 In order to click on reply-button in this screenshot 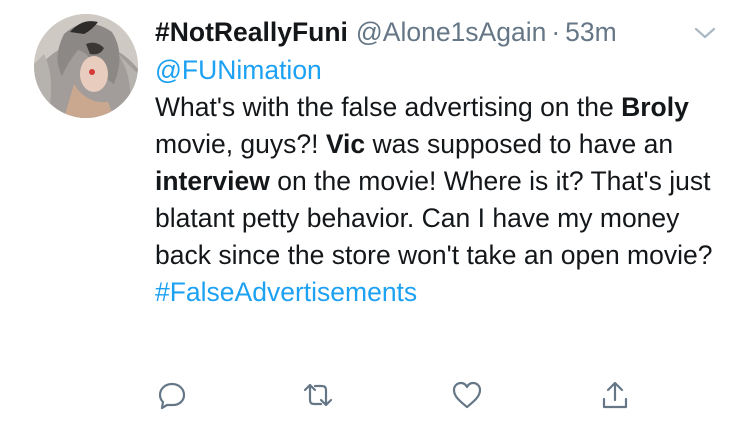, I will do `click(172, 395)`.